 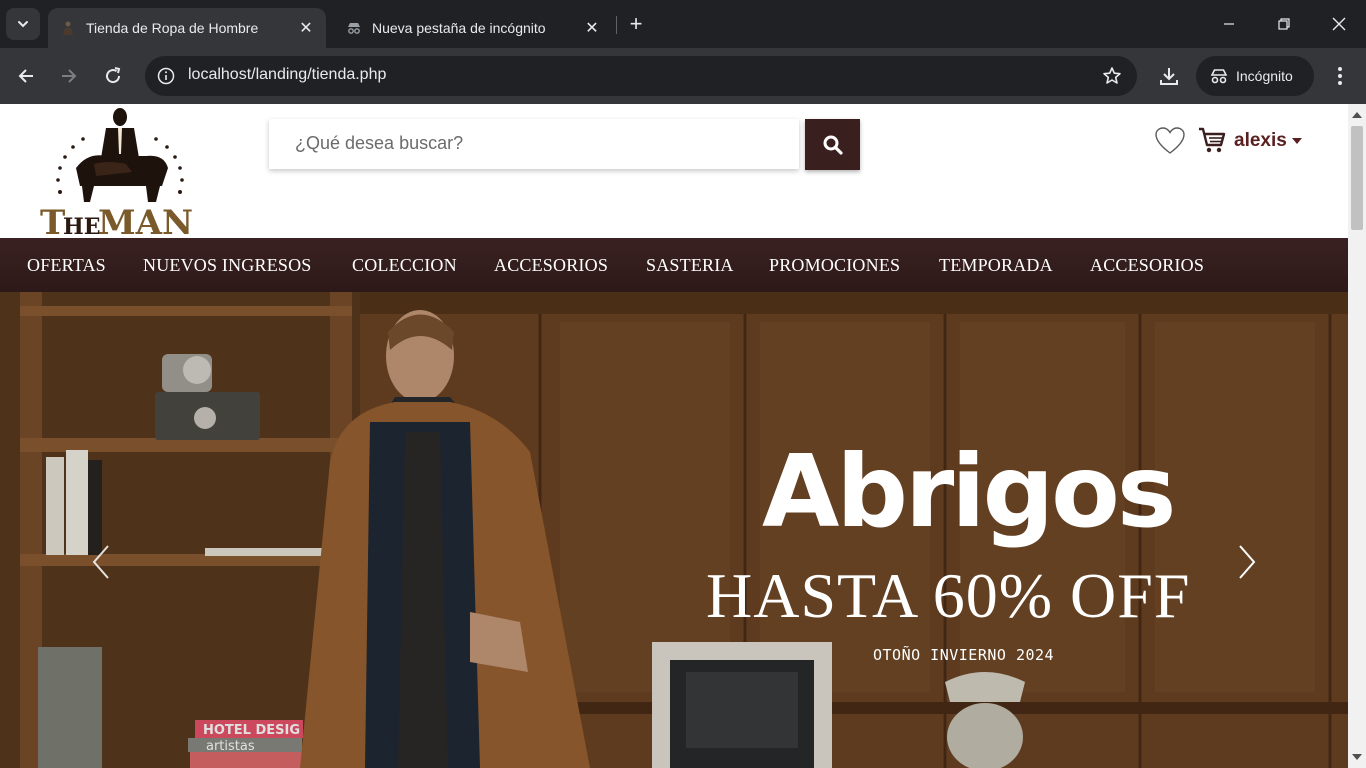 What do you see at coordinates (641, 76) in the screenshot?
I see `address-bar: localhost/landing/tienda.php` at bounding box center [641, 76].